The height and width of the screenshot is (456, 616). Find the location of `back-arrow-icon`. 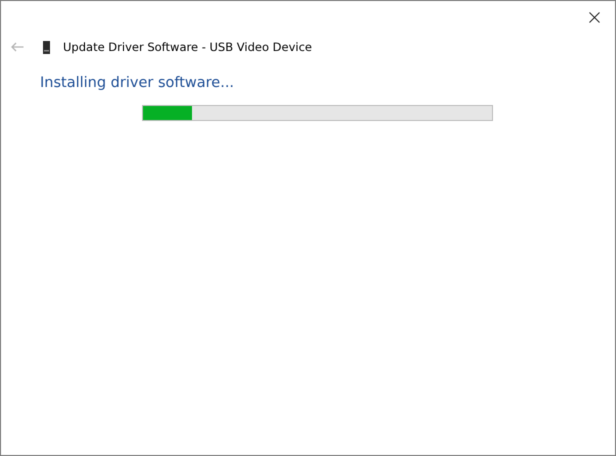

back-arrow-icon is located at coordinates (17, 47).